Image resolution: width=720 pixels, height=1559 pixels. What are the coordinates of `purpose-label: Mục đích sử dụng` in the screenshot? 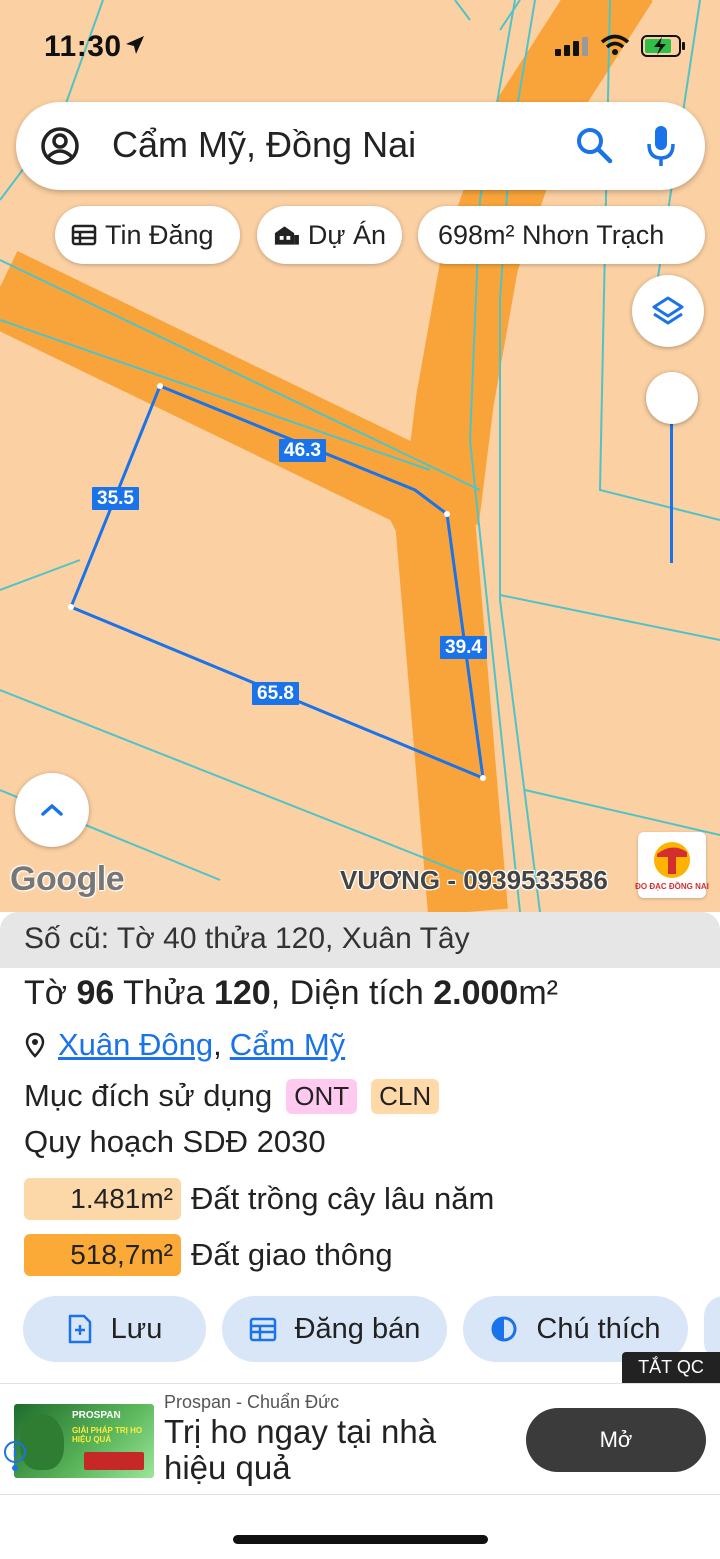 It's located at (148, 1095).